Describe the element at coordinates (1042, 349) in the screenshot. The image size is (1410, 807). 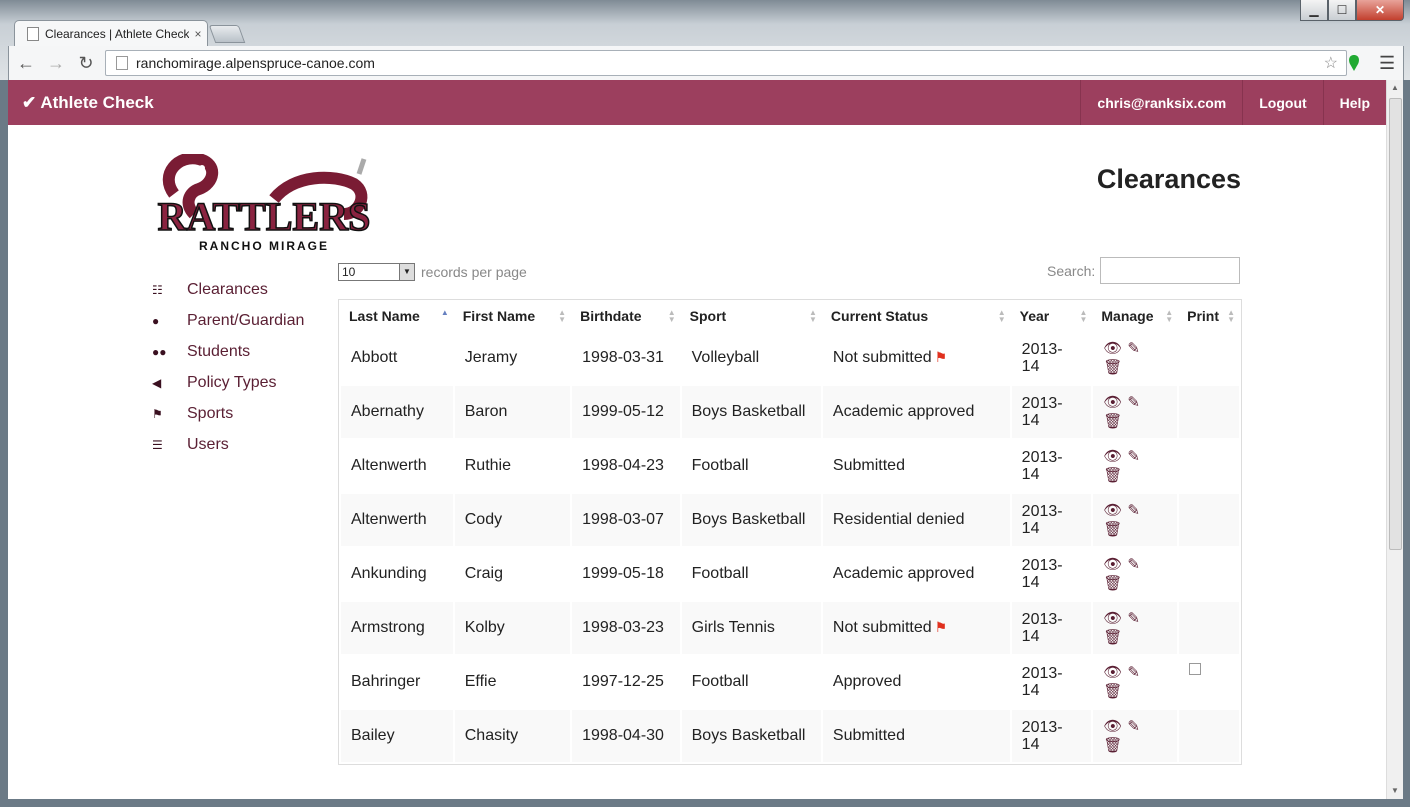
I see `year-start: 2013-` at that location.